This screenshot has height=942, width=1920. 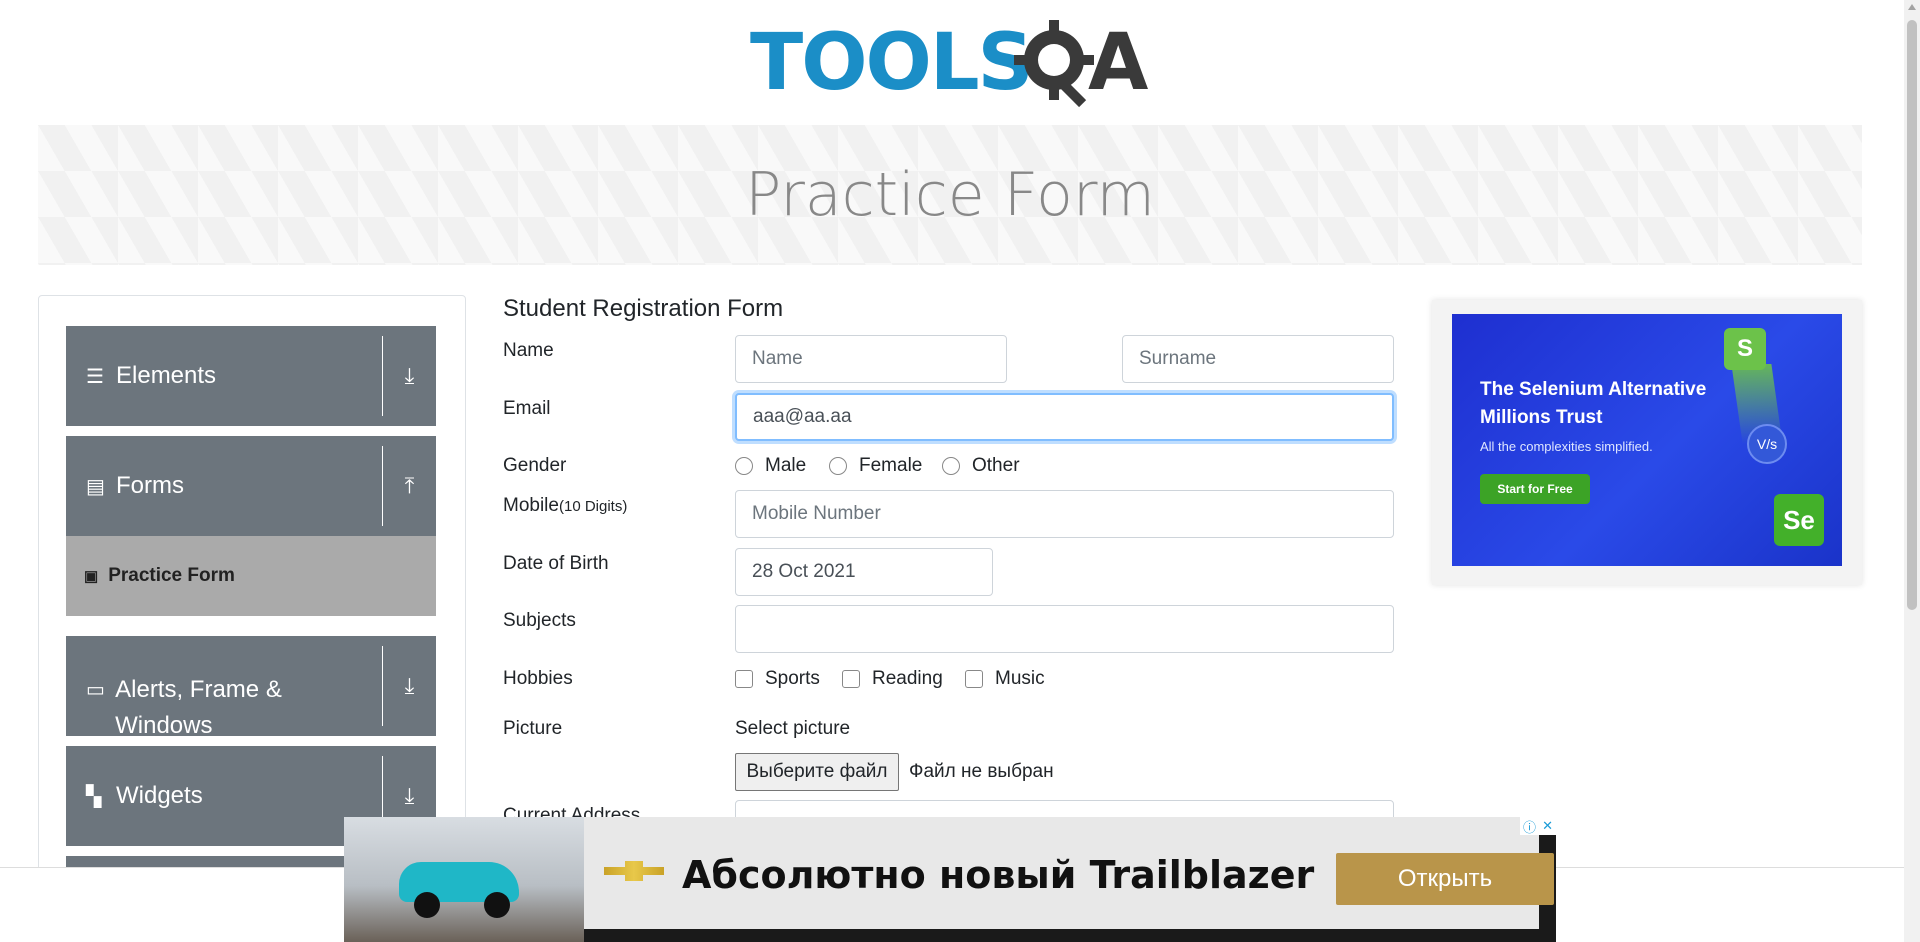 I want to click on scroll-up-icon, so click(x=1912, y=7).